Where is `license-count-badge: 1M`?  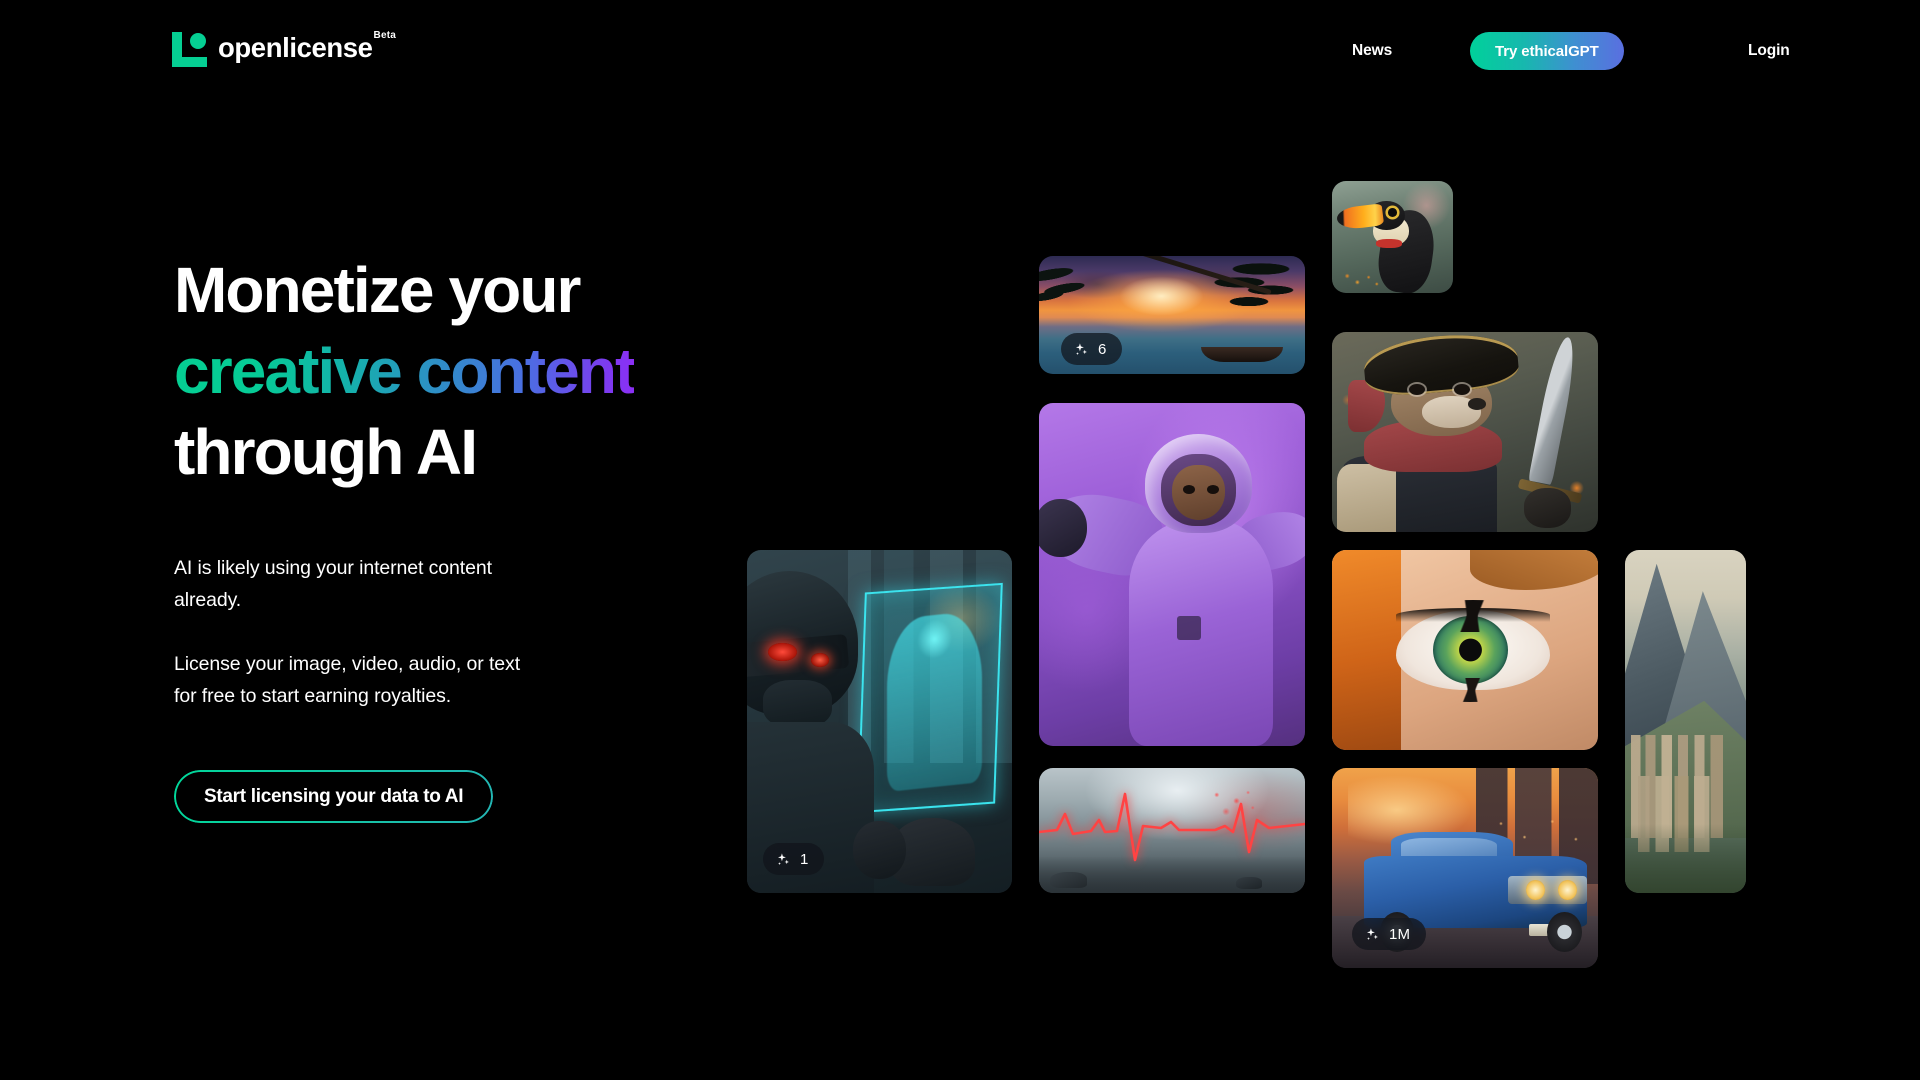
license-count-badge: 1M is located at coordinates (1389, 934).